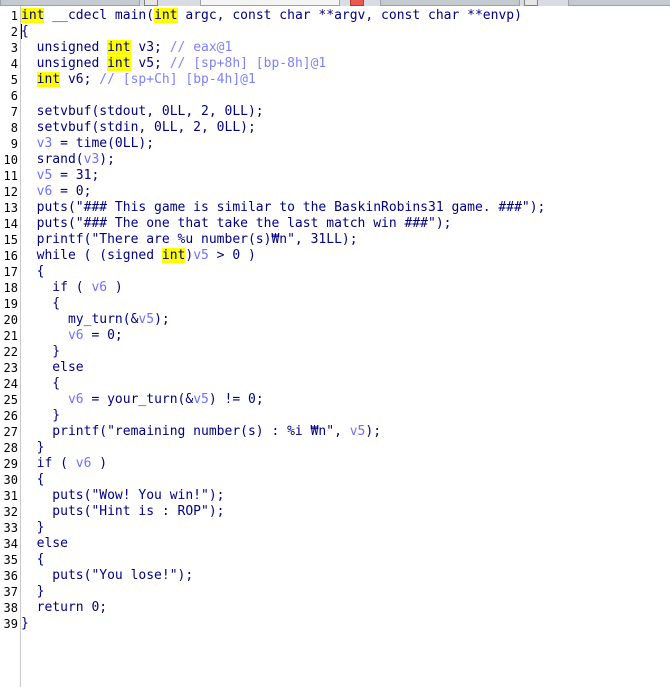  I want to click on code-token: v5;, so click(150, 63).